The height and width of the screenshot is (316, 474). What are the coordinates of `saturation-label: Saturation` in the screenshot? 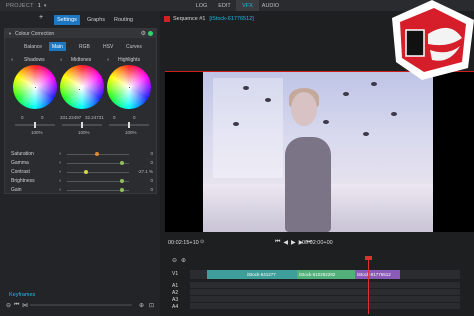 It's located at (22, 154).